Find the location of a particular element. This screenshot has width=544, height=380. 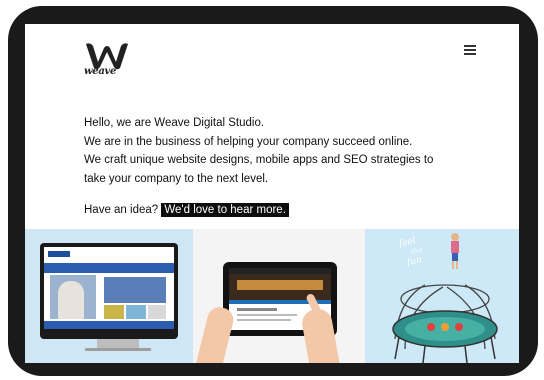

monitor-base is located at coordinates (118, 349).